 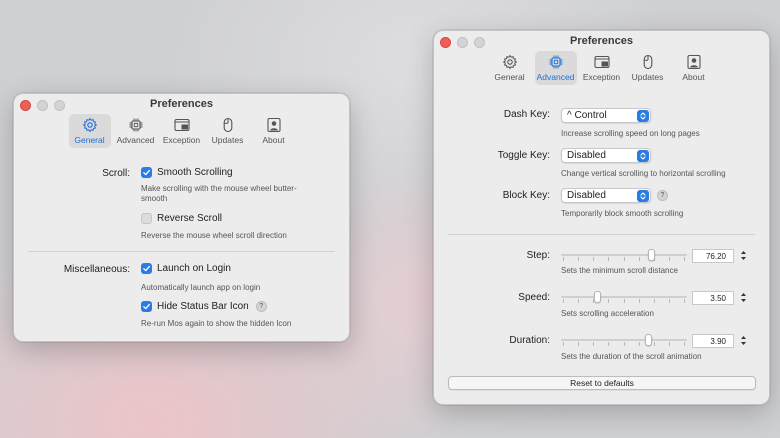 I want to click on step-slider, so click(x=624, y=255).